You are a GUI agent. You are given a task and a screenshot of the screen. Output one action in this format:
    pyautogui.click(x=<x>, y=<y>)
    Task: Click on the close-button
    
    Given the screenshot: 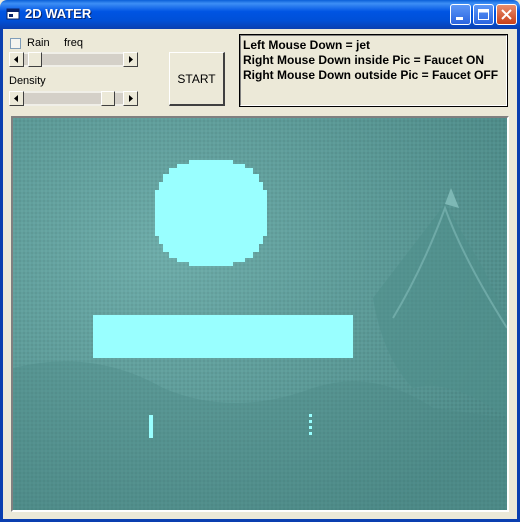 What is the action you would take?
    pyautogui.click(x=506, y=14)
    